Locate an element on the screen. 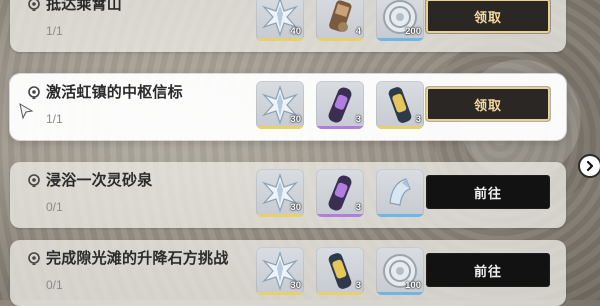 The width and height of the screenshot is (600, 306). reward-item: 100 is located at coordinates (400, 271).